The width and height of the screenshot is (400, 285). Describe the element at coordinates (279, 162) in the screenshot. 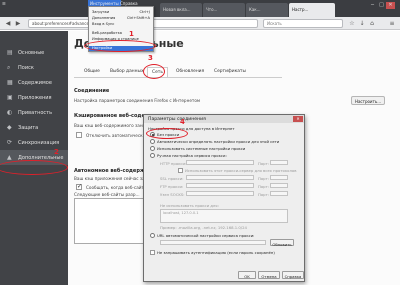

I see `http-port-input` at that location.